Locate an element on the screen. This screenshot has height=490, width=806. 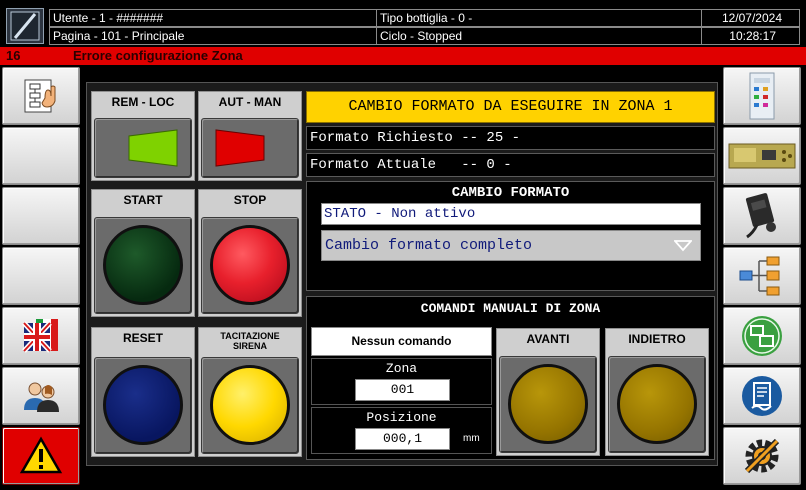
screens-icon is located at coordinates (762, 336).